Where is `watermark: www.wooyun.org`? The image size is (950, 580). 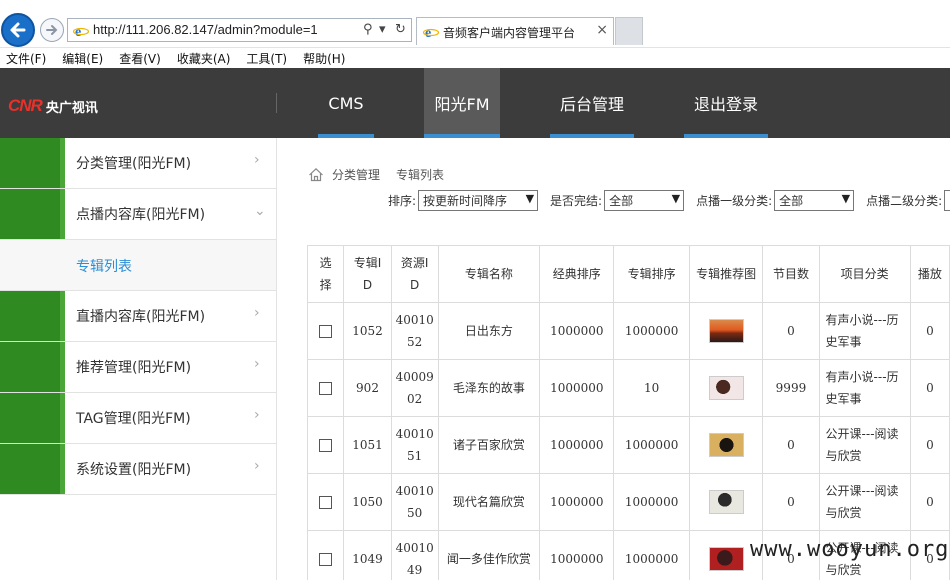
watermark: www.wooyun.org is located at coordinates (850, 549).